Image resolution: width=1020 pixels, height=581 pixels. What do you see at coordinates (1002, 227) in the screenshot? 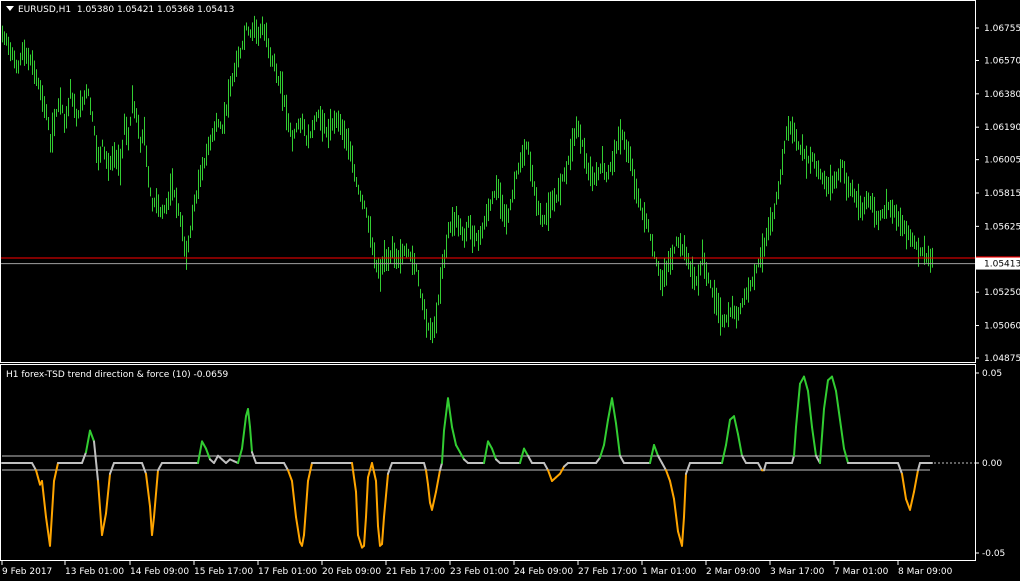
I see `price-tick-label: 1.05625` at bounding box center [1002, 227].